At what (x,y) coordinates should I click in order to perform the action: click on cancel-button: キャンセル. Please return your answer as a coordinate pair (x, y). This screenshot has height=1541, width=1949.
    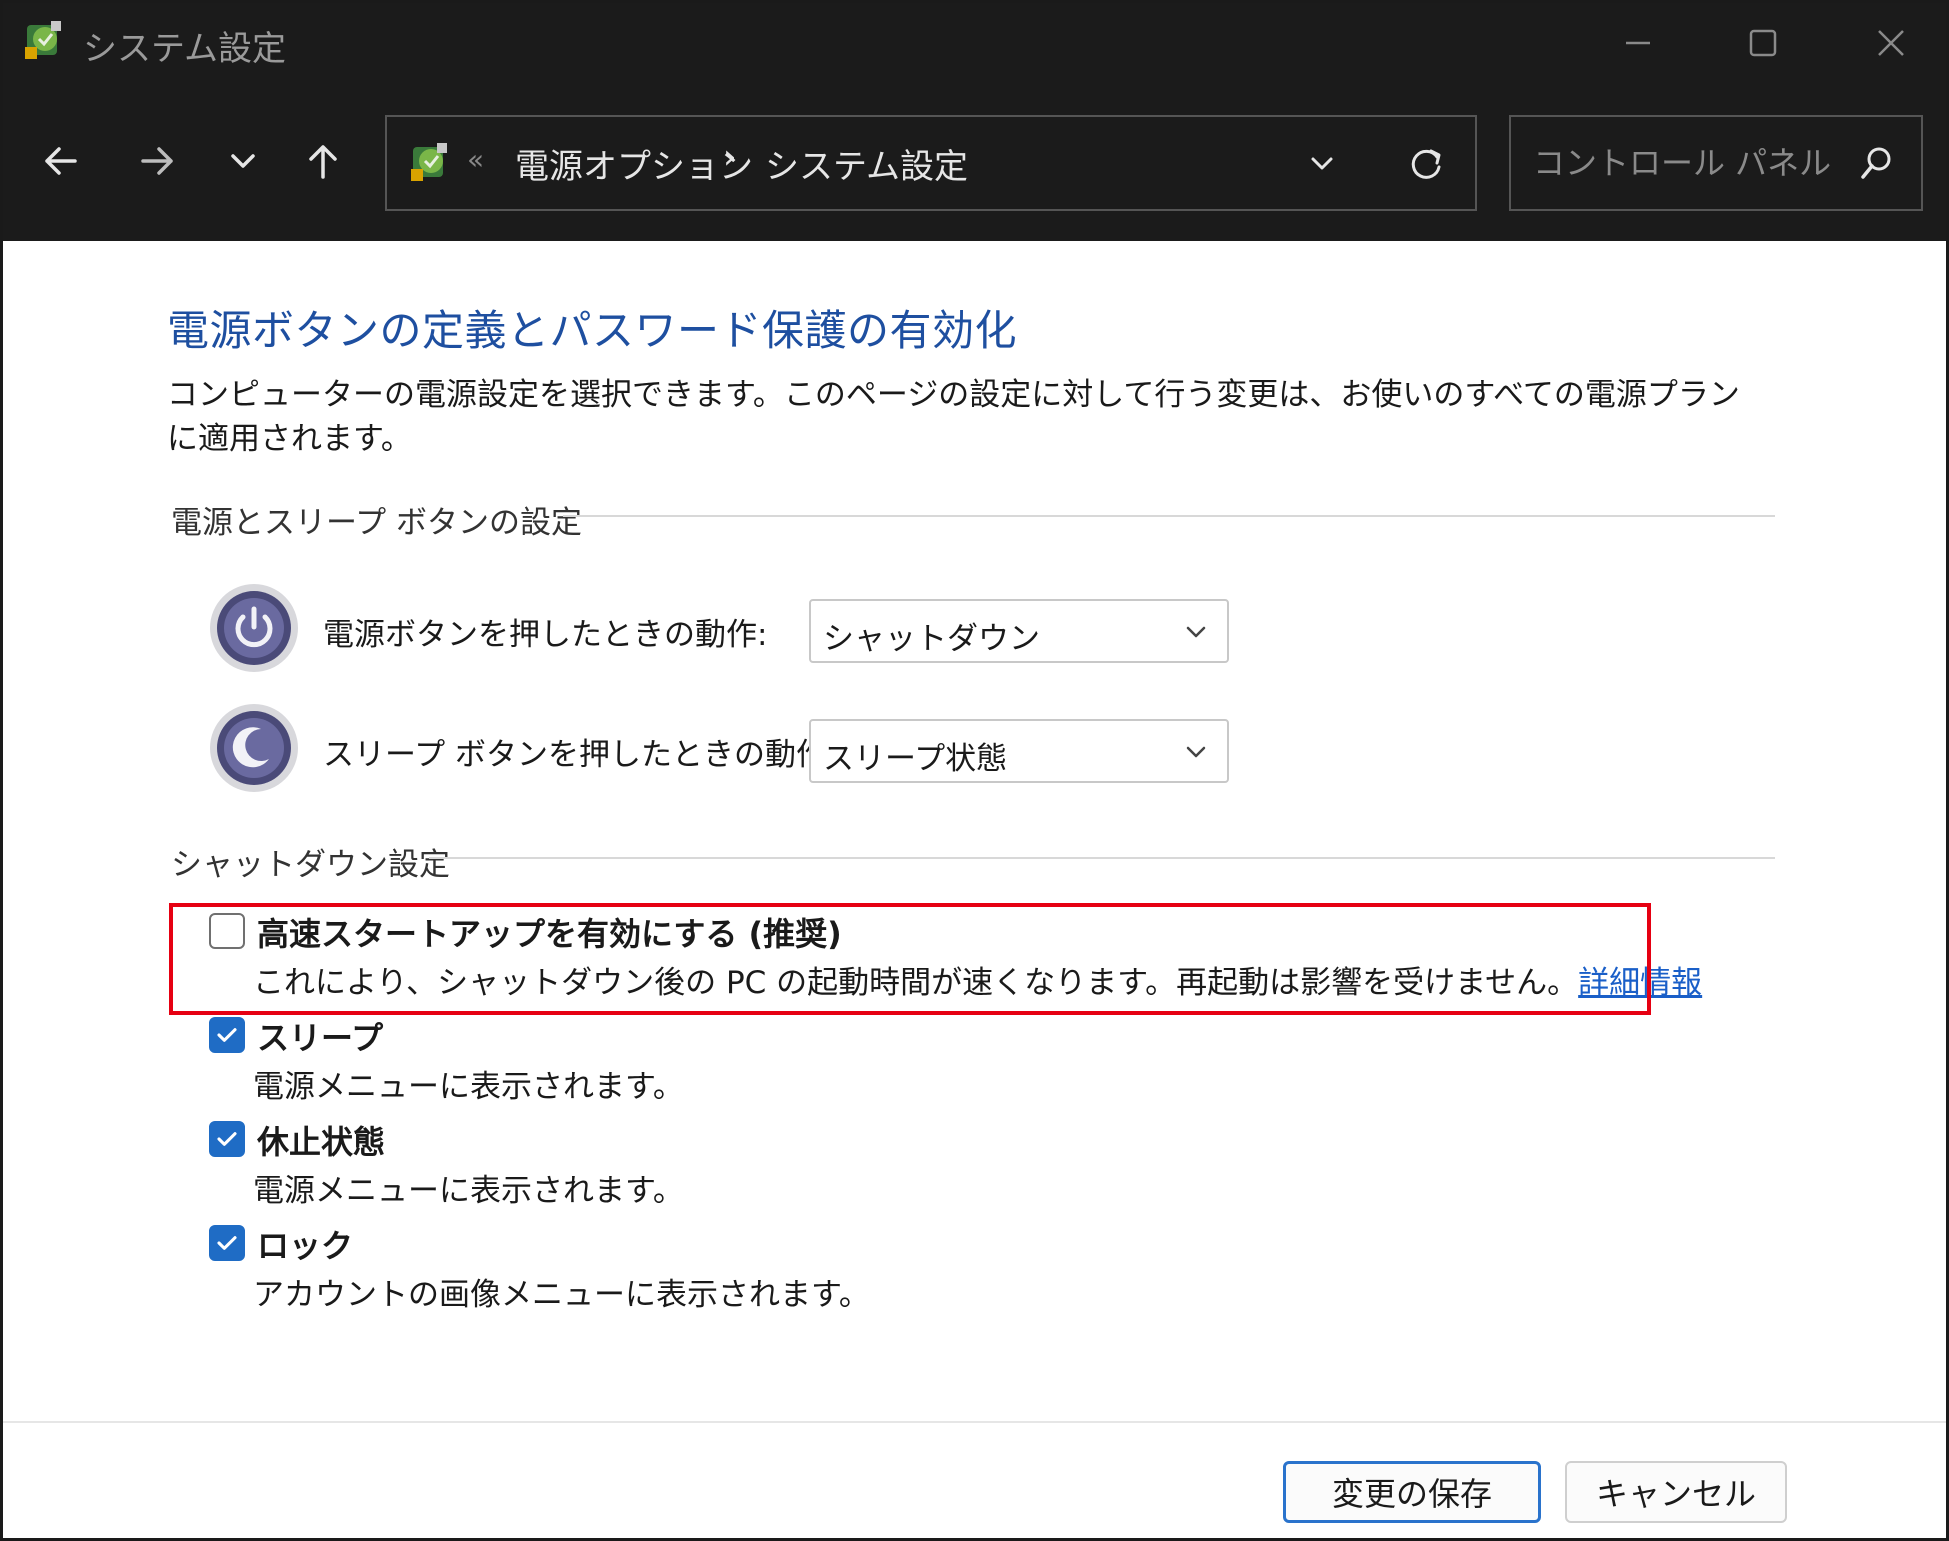
    Looking at the image, I should click on (1676, 1492).